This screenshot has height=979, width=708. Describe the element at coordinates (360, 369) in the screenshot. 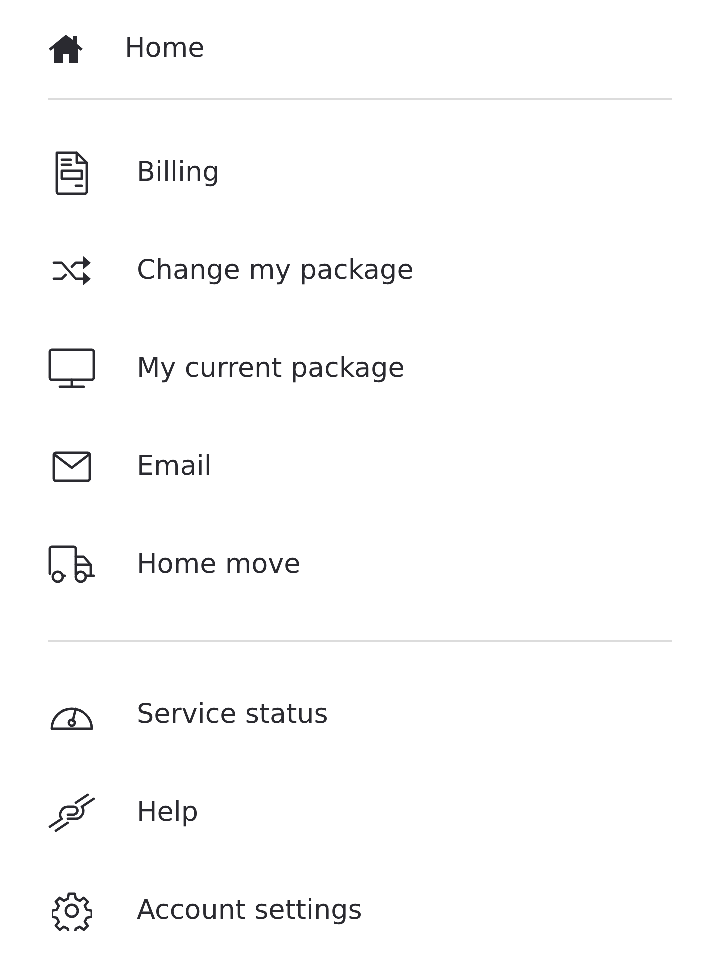

I see `menu-item: My current package` at that location.